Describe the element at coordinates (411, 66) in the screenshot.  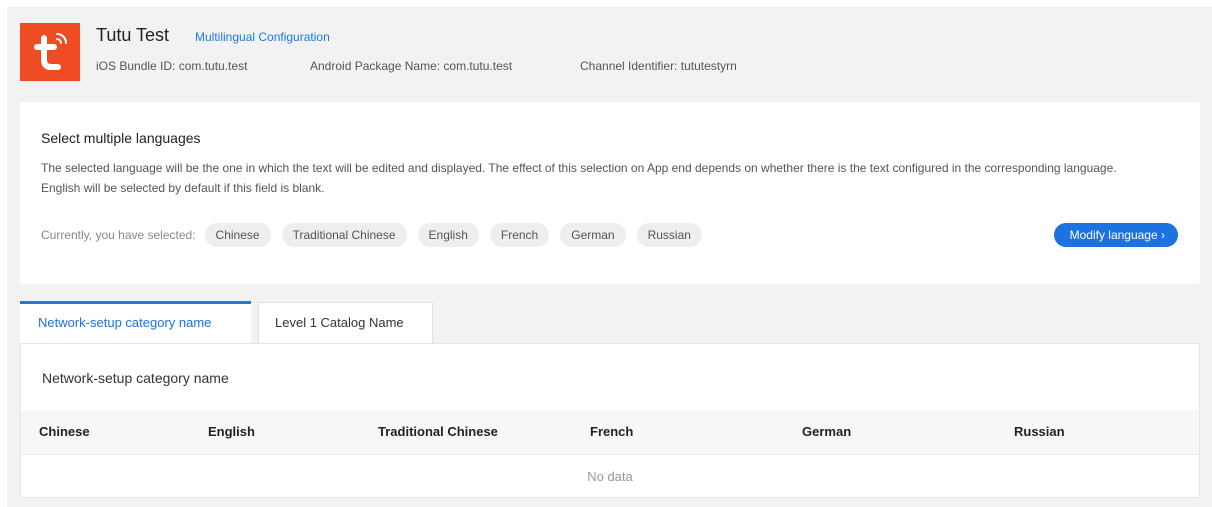
I see `android-package-name: Android Package Name: com.tutu.test` at that location.